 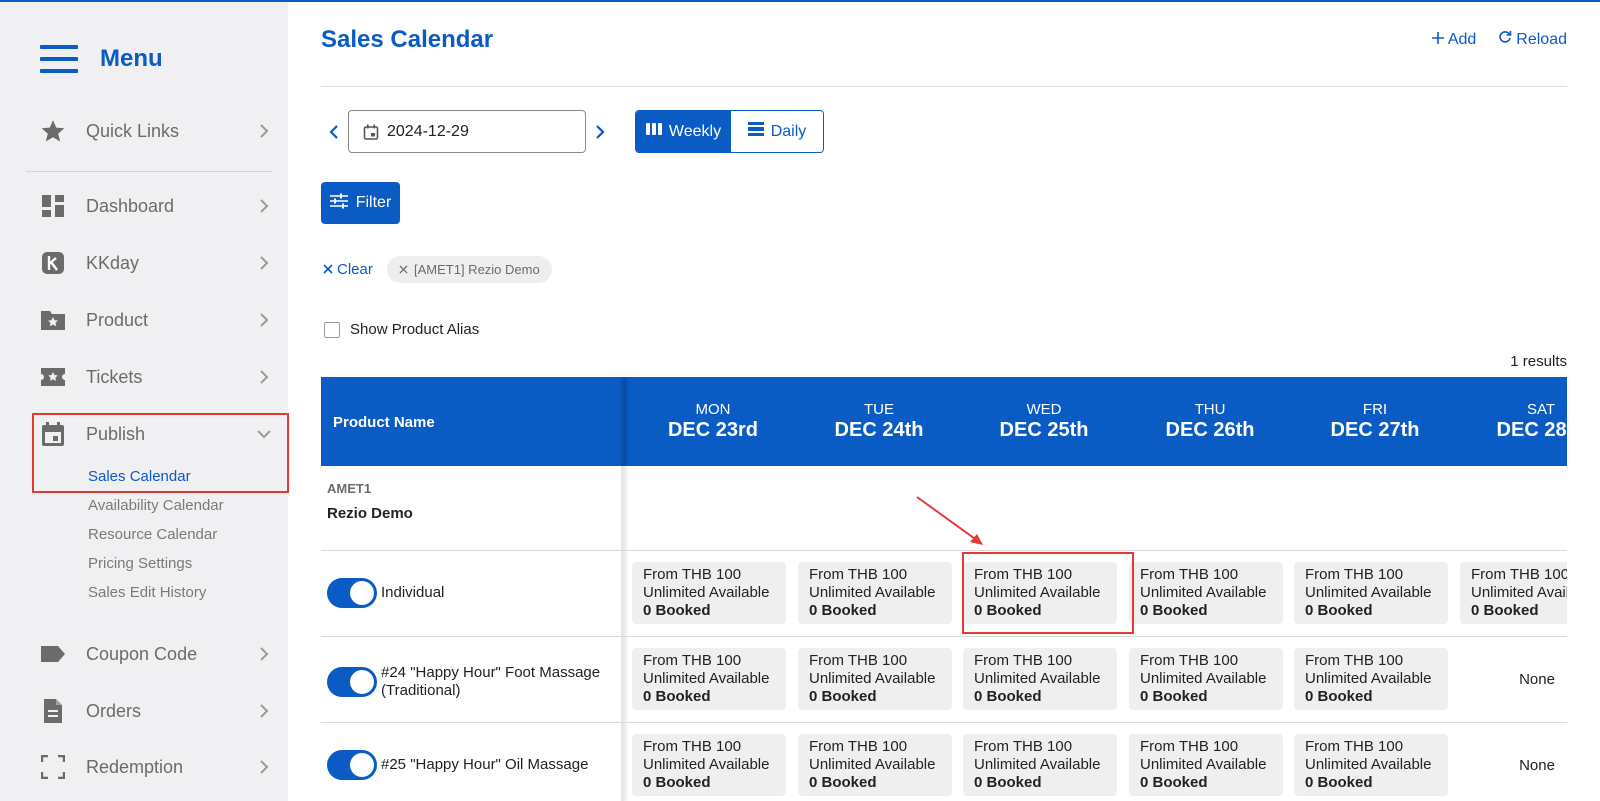 What do you see at coordinates (1044, 421) in the screenshot?
I see `day-header-wed: WED DEC 25th` at bounding box center [1044, 421].